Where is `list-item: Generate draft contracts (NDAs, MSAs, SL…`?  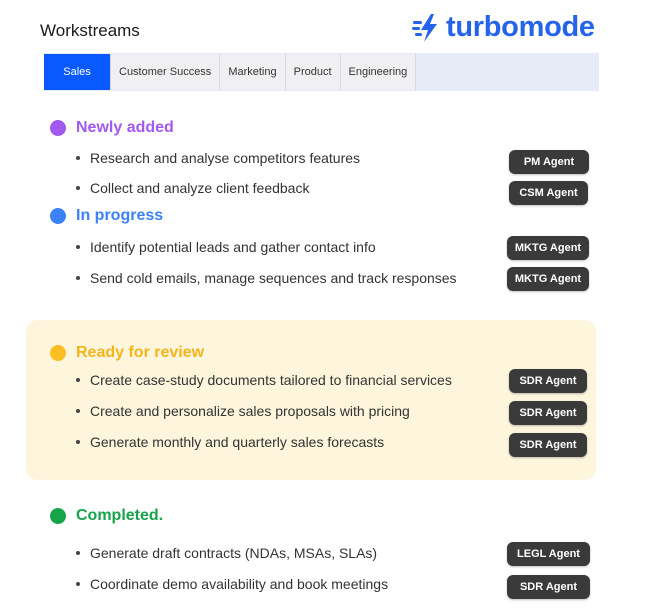 list-item: Generate draft contracts (NDAs, MSAs, SL… is located at coordinates (226, 553).